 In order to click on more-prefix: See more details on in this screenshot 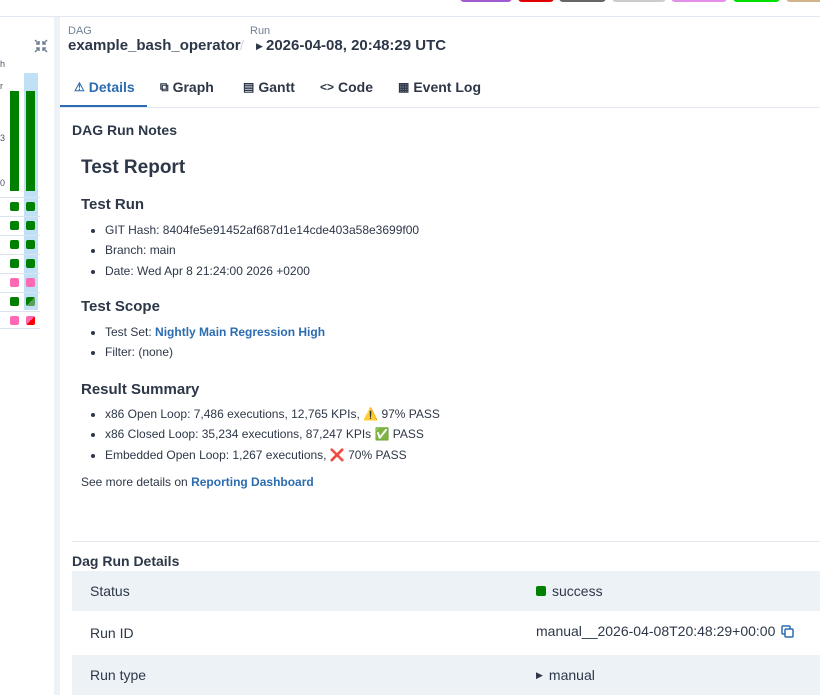, I will do `click(136, 482)`.